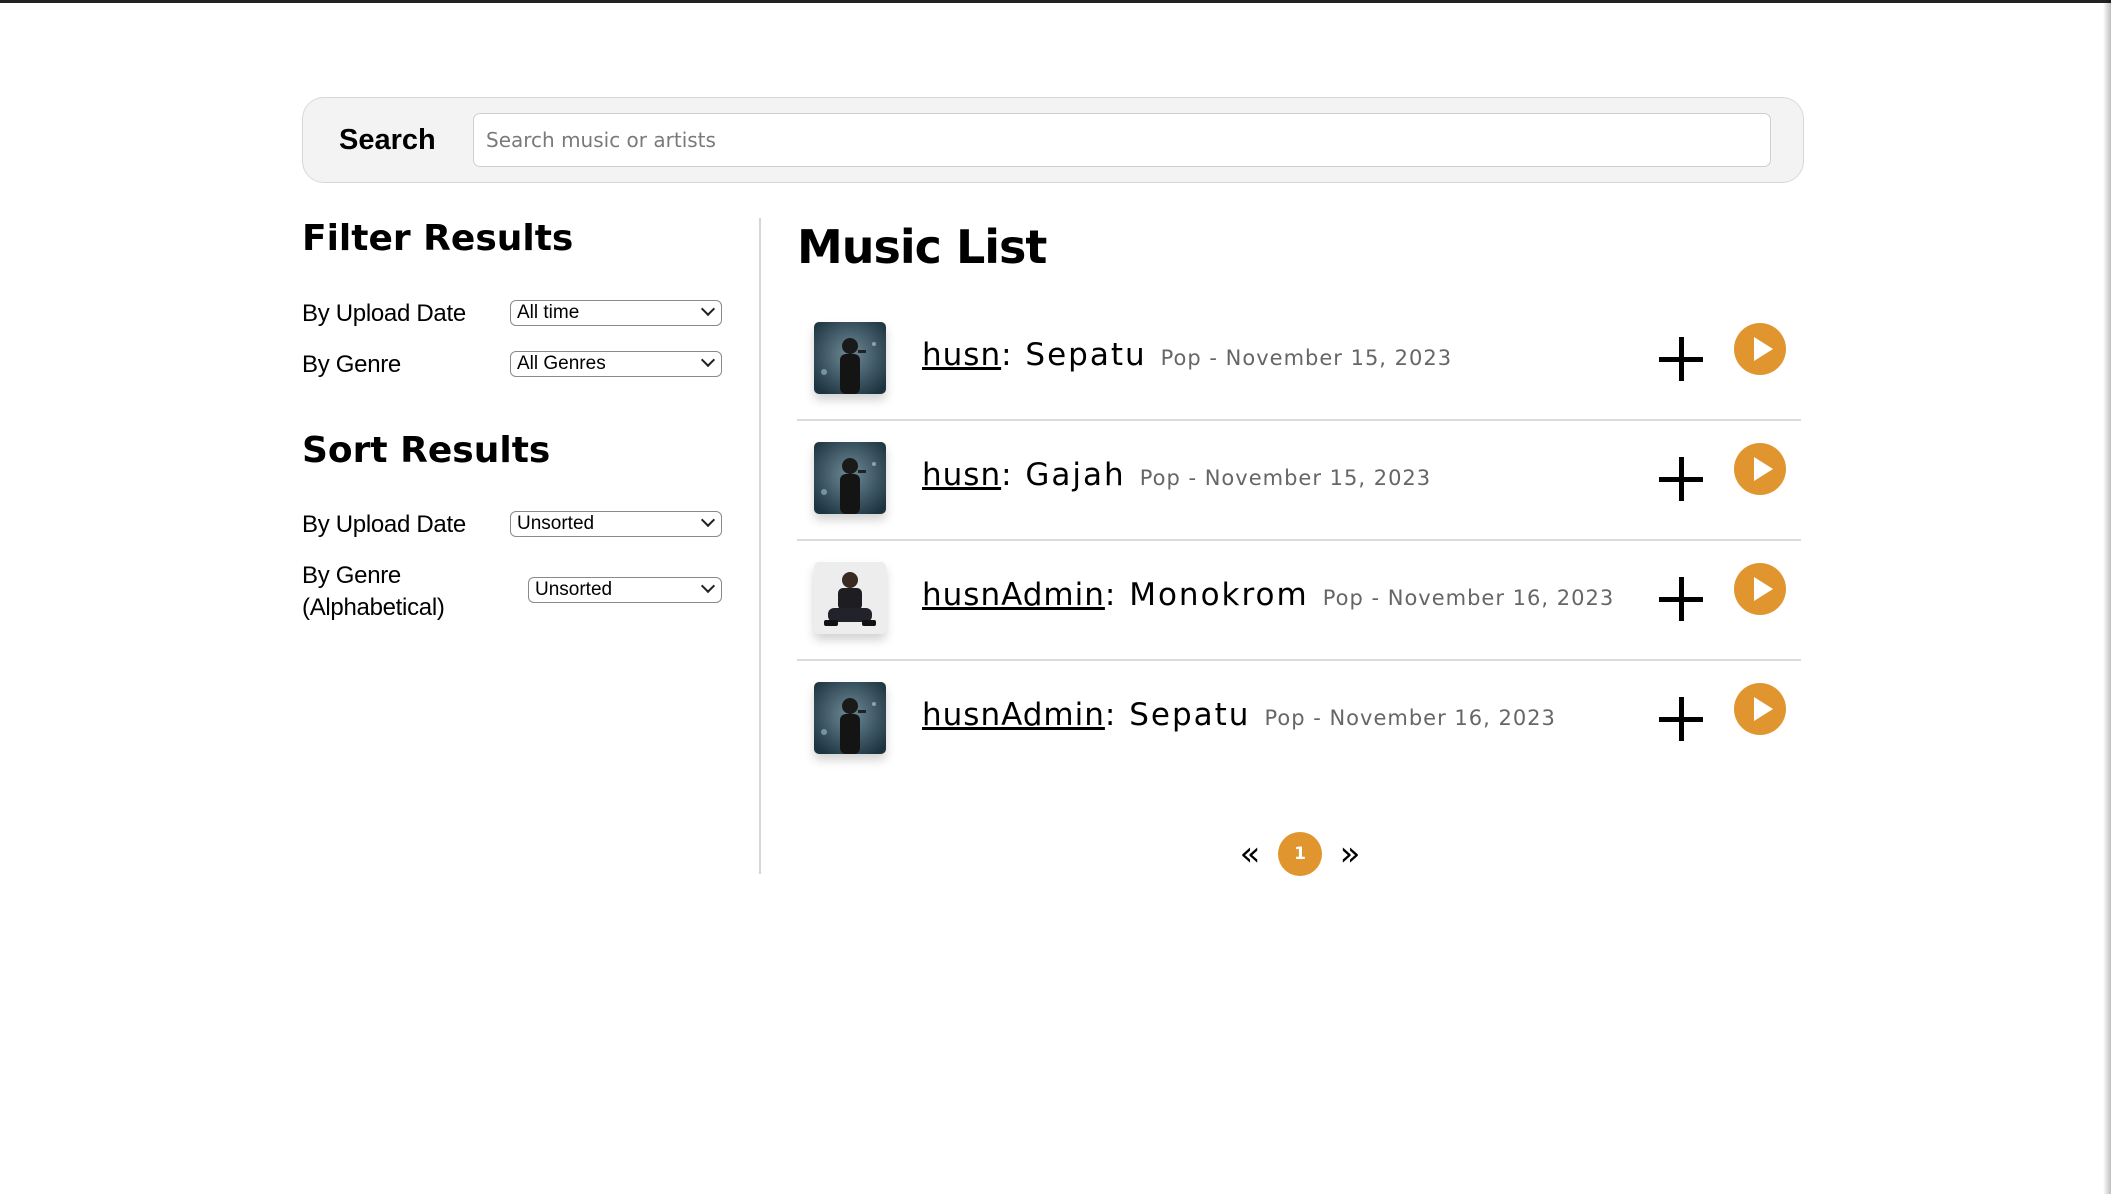  Describe the element at coordinates (625, 590) in the screenshot. I see `sort-genre-select: Unsorted` at that location.